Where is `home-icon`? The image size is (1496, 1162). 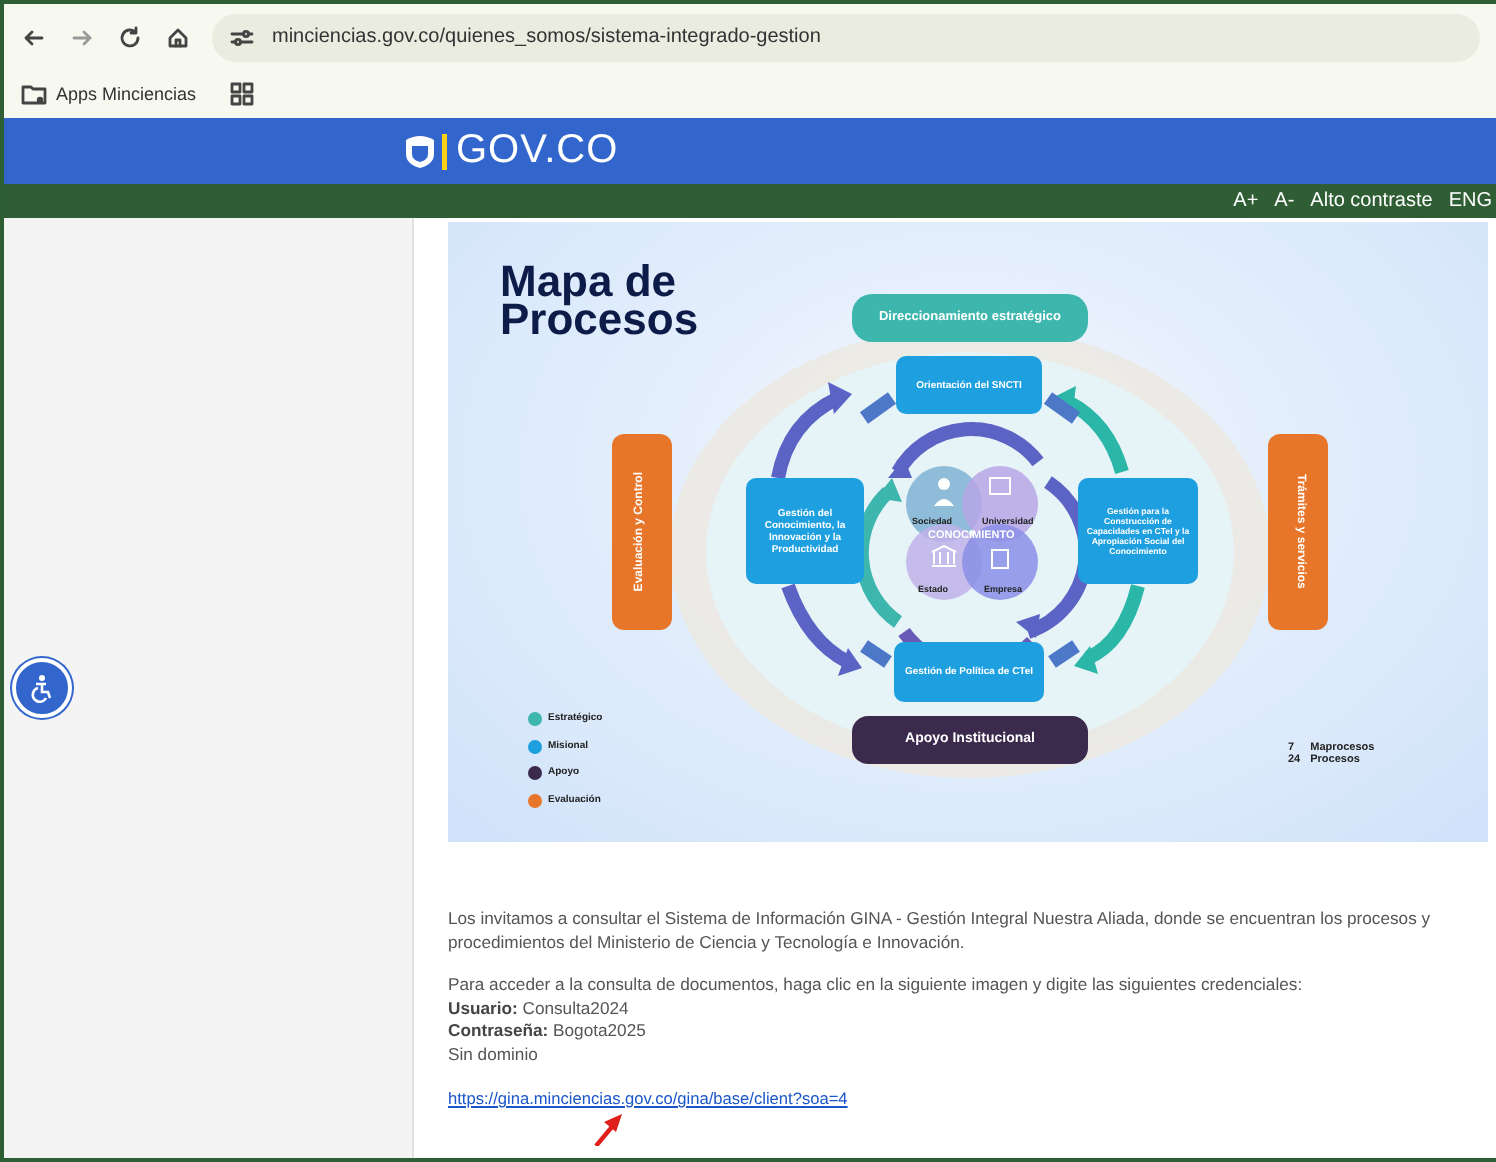
home-icon is located at coordinates (178, 37).